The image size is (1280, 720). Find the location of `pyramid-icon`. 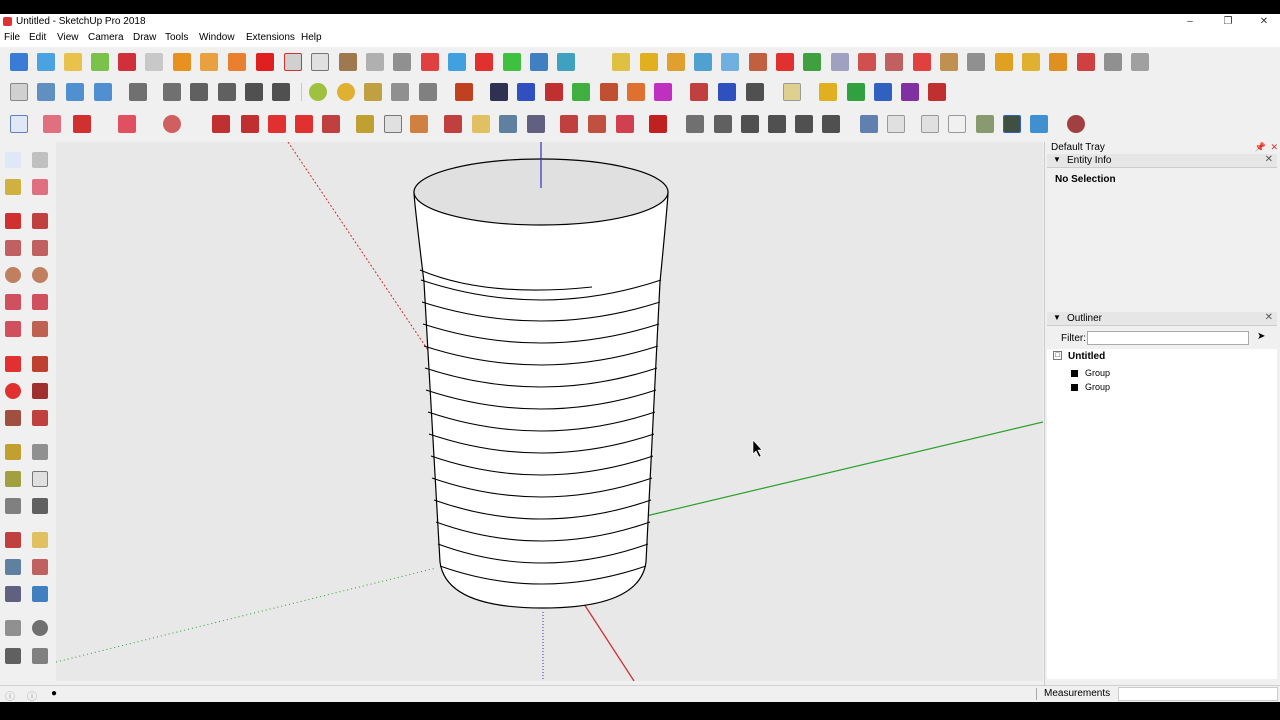

pyramid-icon is located at coordinates (621, 62).